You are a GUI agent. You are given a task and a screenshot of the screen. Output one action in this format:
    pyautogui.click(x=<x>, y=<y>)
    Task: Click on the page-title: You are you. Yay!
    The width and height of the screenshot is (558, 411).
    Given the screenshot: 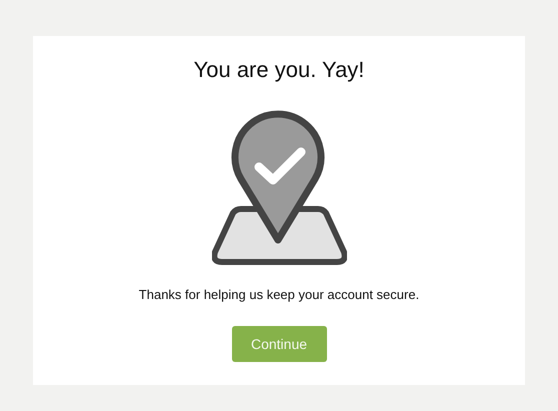 What is the action you would take?
    pyautogui.click(x=279, y=70)
    